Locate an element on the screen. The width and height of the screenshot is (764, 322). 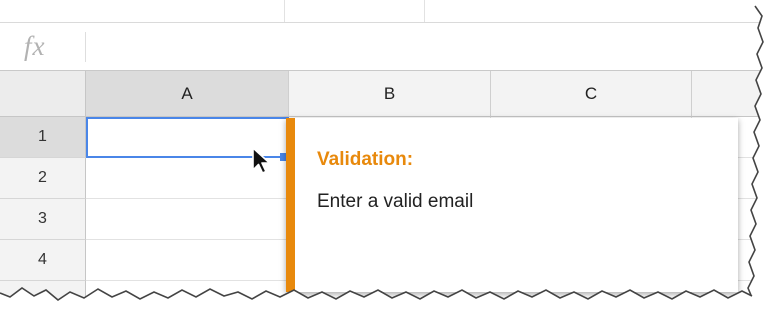
validation-message: Enter a valid email is located at coordinates (395, 201).